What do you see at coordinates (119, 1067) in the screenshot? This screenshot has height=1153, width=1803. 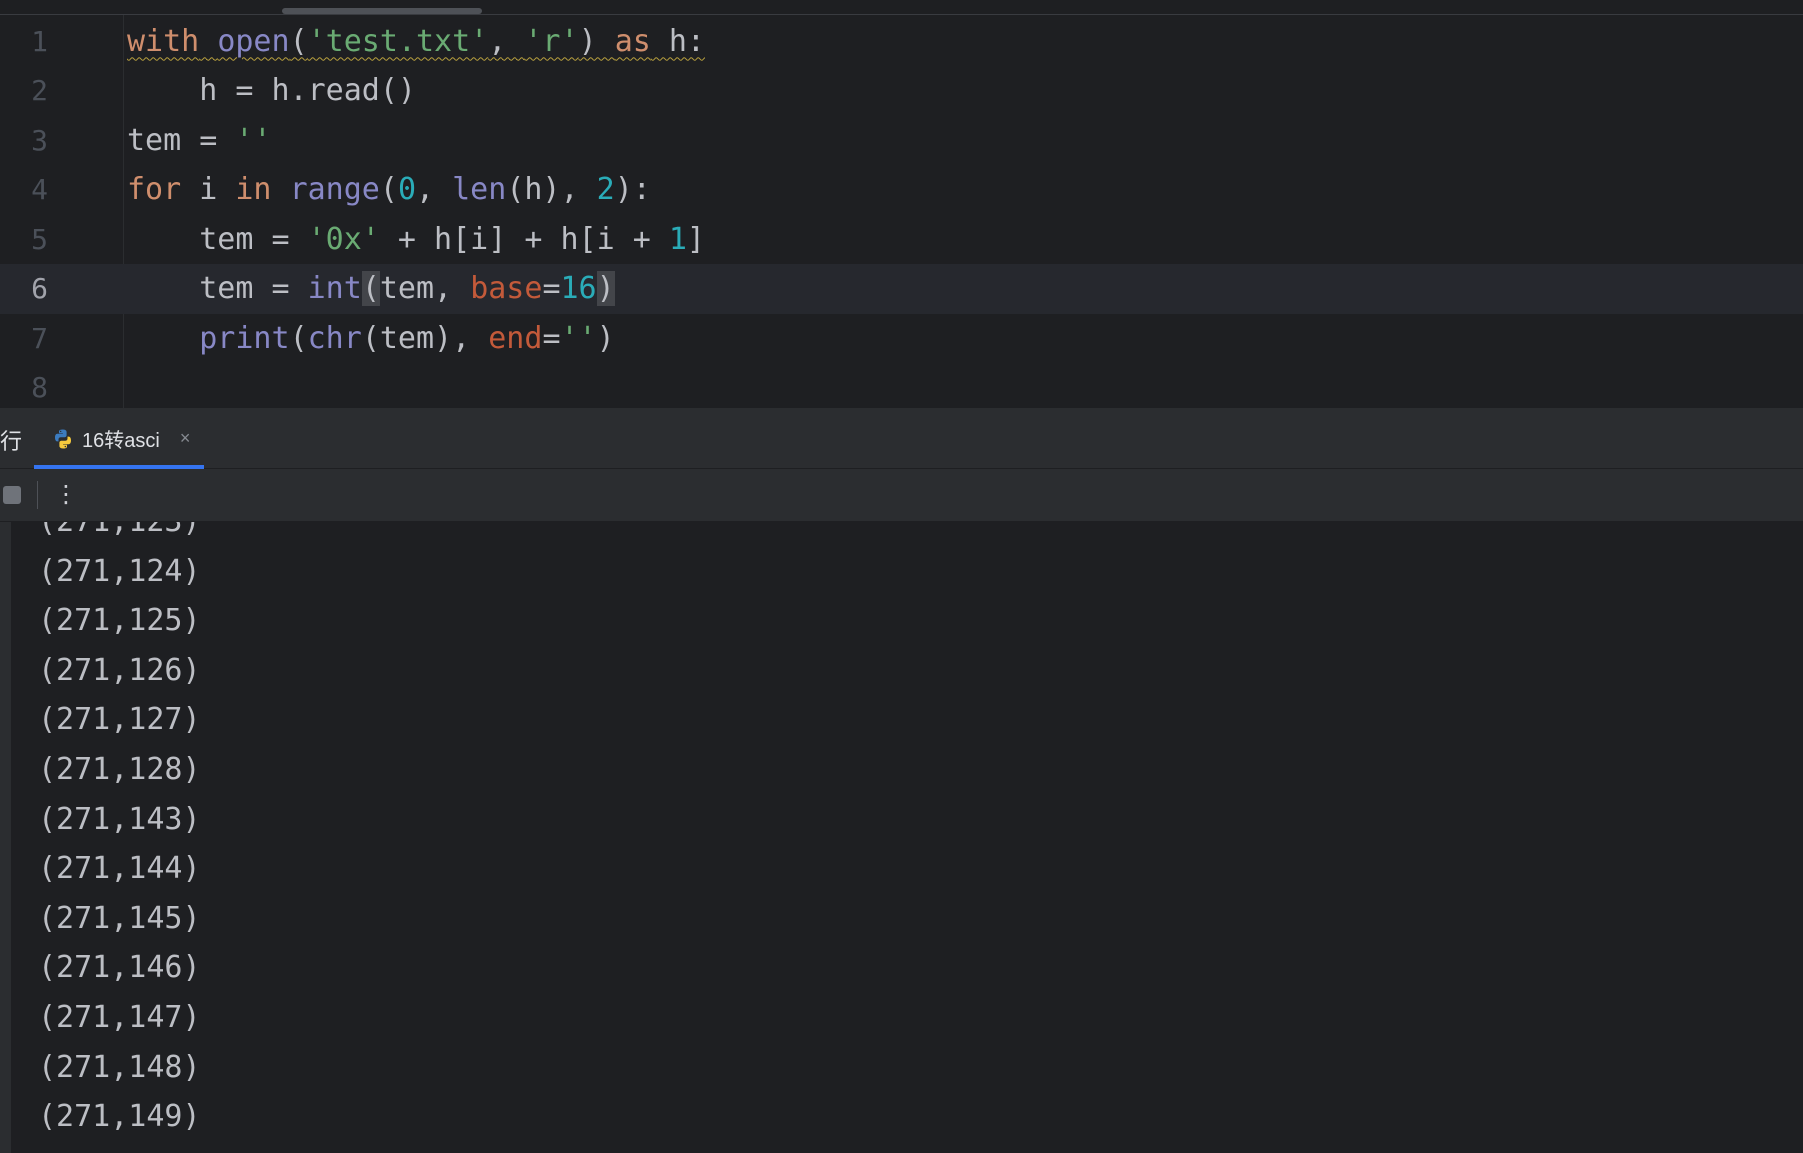 I see `console-line: (271,148)` at bounding box center [119, 1067].